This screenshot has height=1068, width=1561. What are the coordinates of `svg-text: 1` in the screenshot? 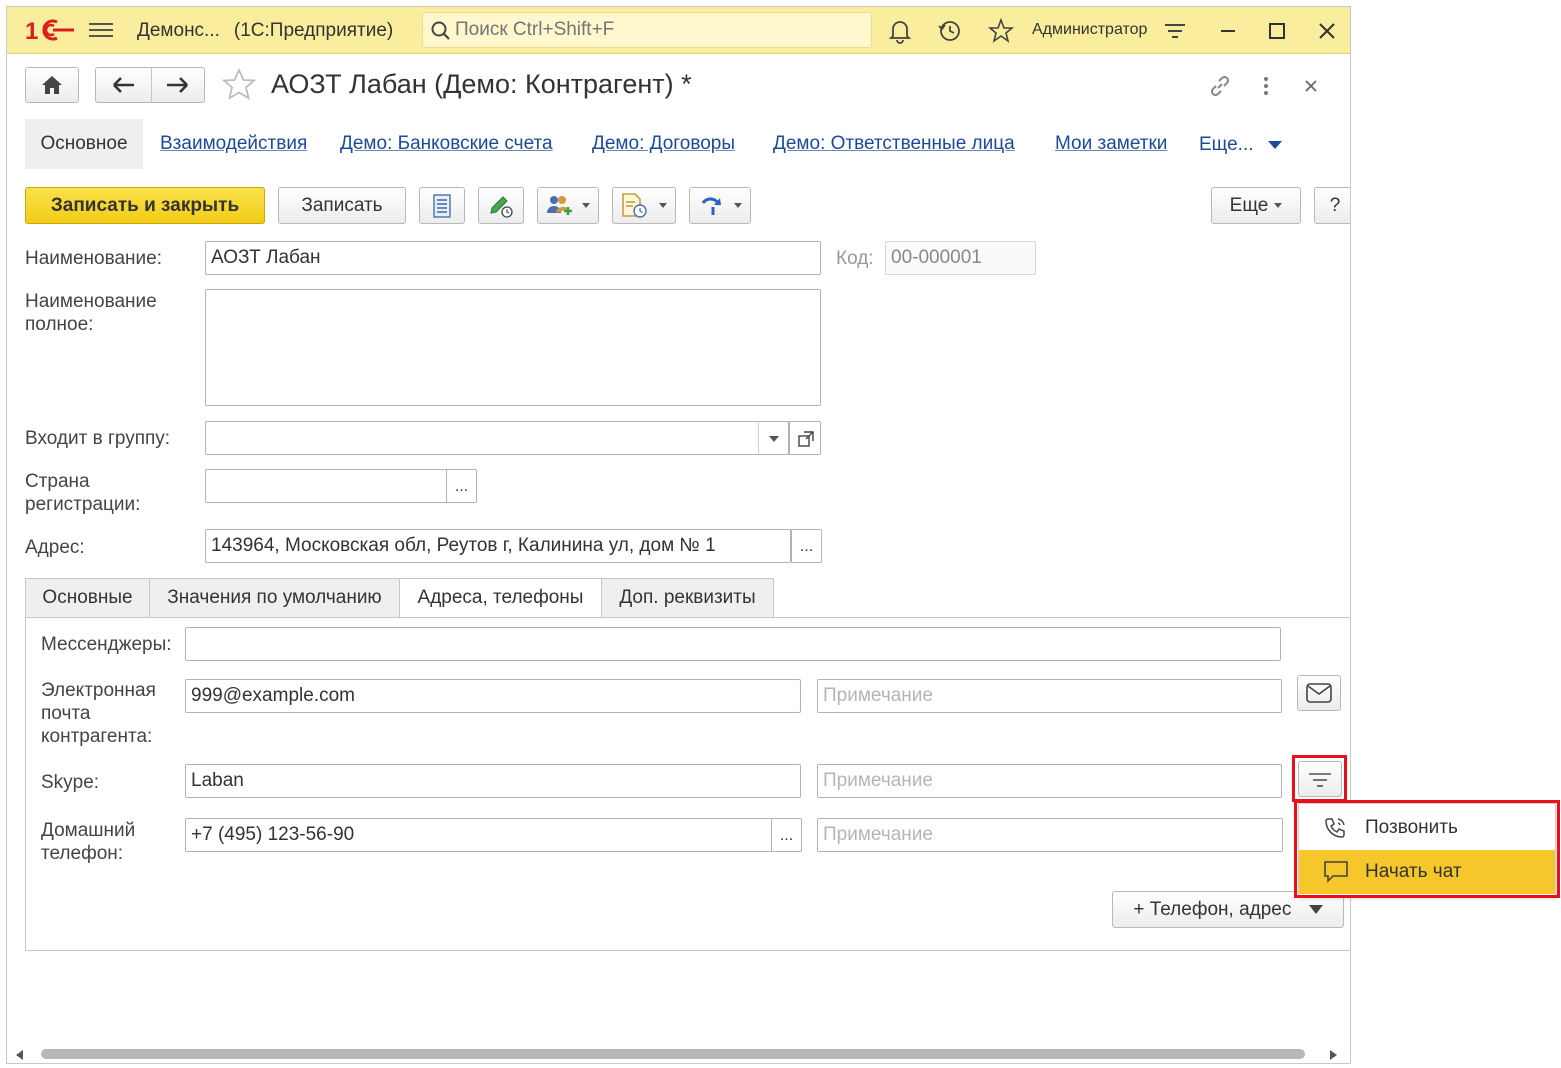 It's located at (31, 30).